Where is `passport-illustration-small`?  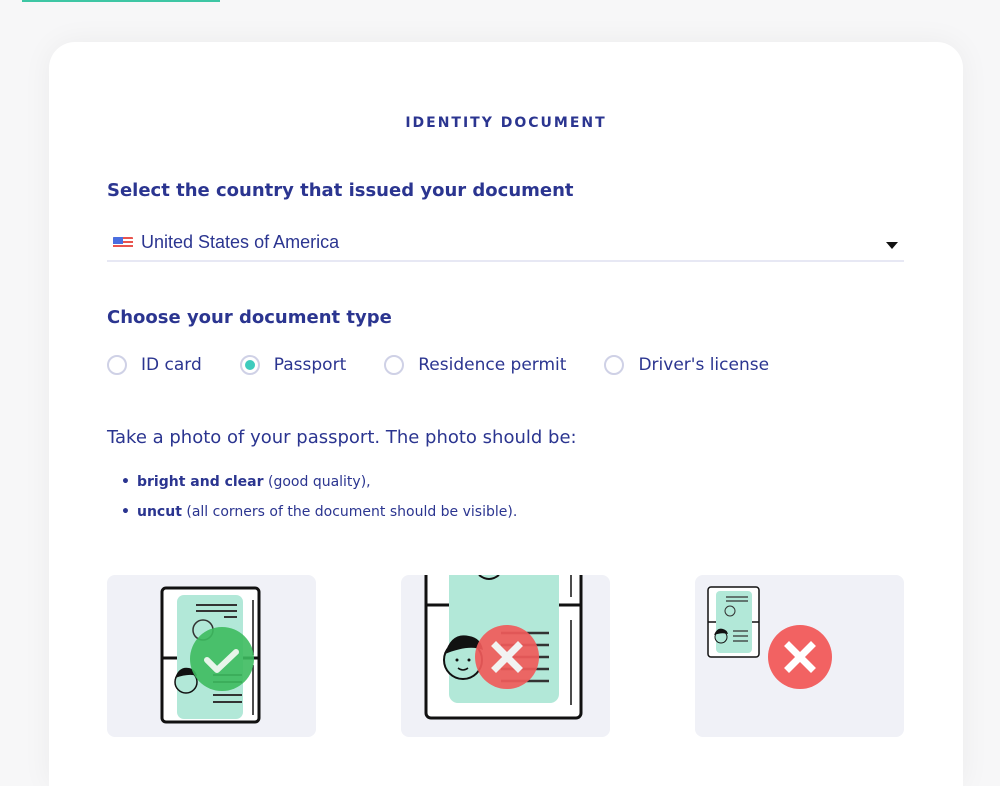 passport-illustration-small is located at coordinates (769, 637).